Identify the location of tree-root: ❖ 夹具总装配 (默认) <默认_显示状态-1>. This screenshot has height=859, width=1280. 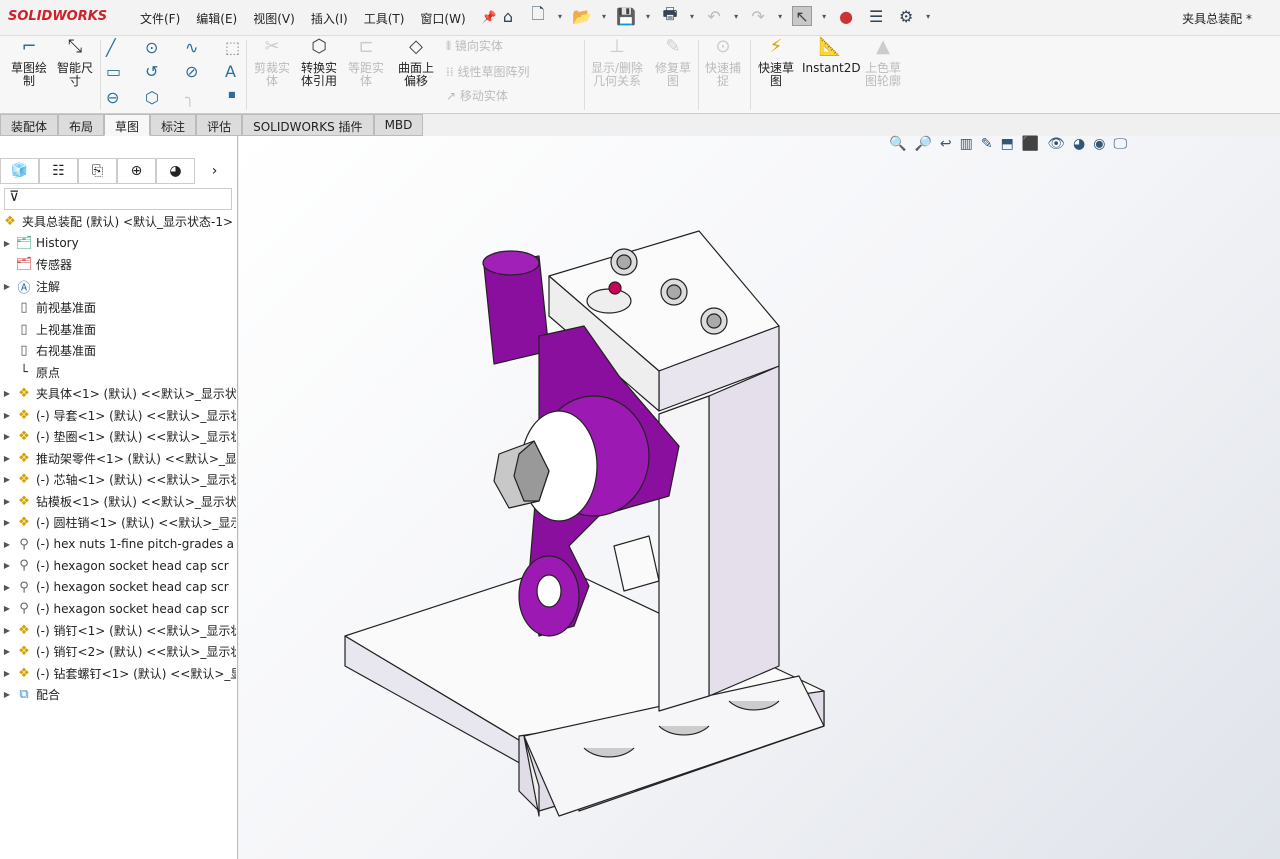
(118, 222).